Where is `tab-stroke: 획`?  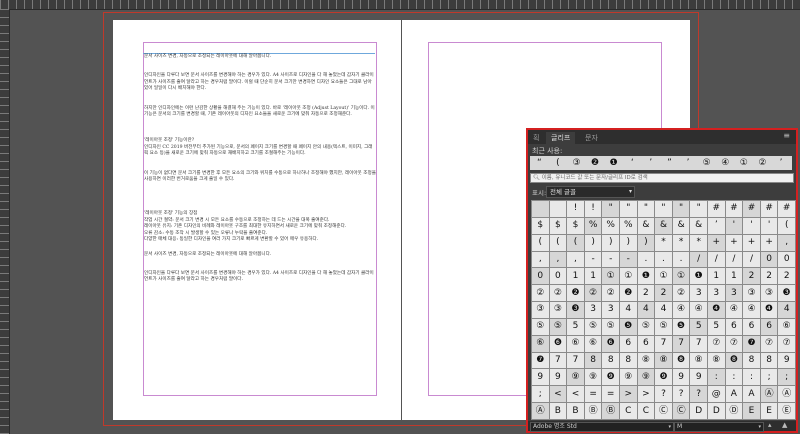 tab-stroke: 획 is located at coordinates (536, 138).